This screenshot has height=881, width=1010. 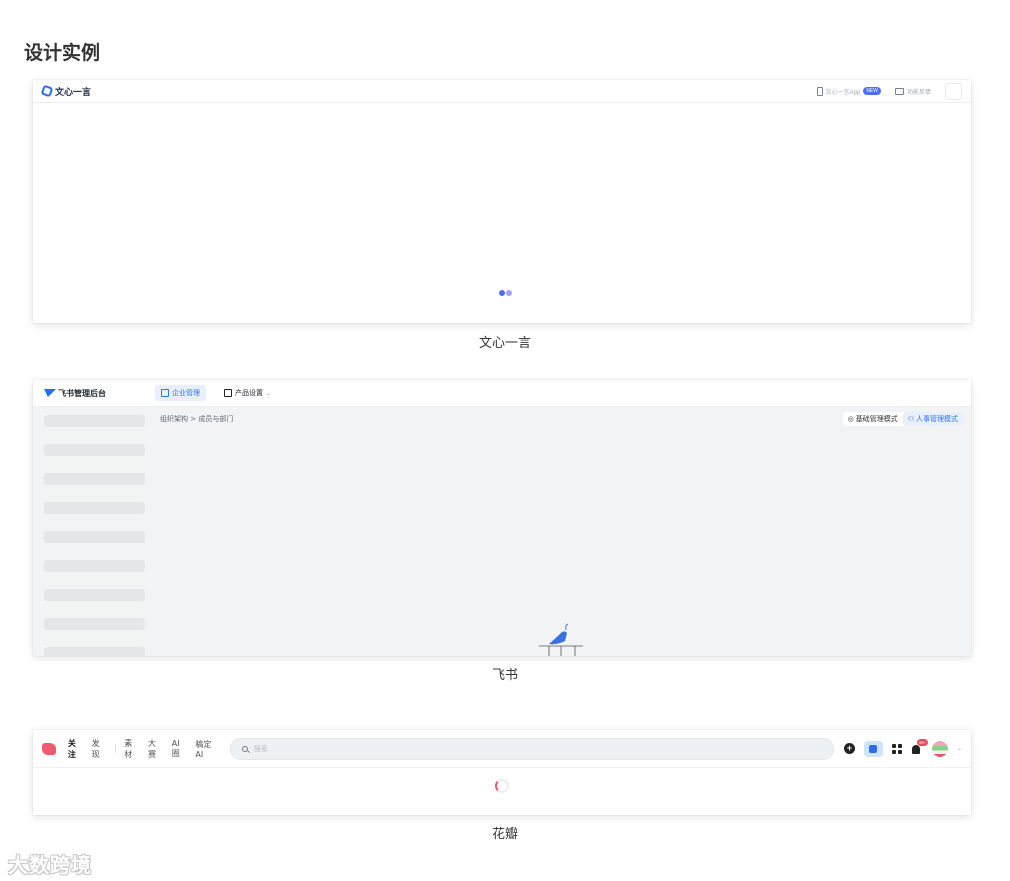 What do you see at coordinates (843, 92) in the screenshot?
I see `app-download-label: 文心一言App` at bounding box center [843, 92].